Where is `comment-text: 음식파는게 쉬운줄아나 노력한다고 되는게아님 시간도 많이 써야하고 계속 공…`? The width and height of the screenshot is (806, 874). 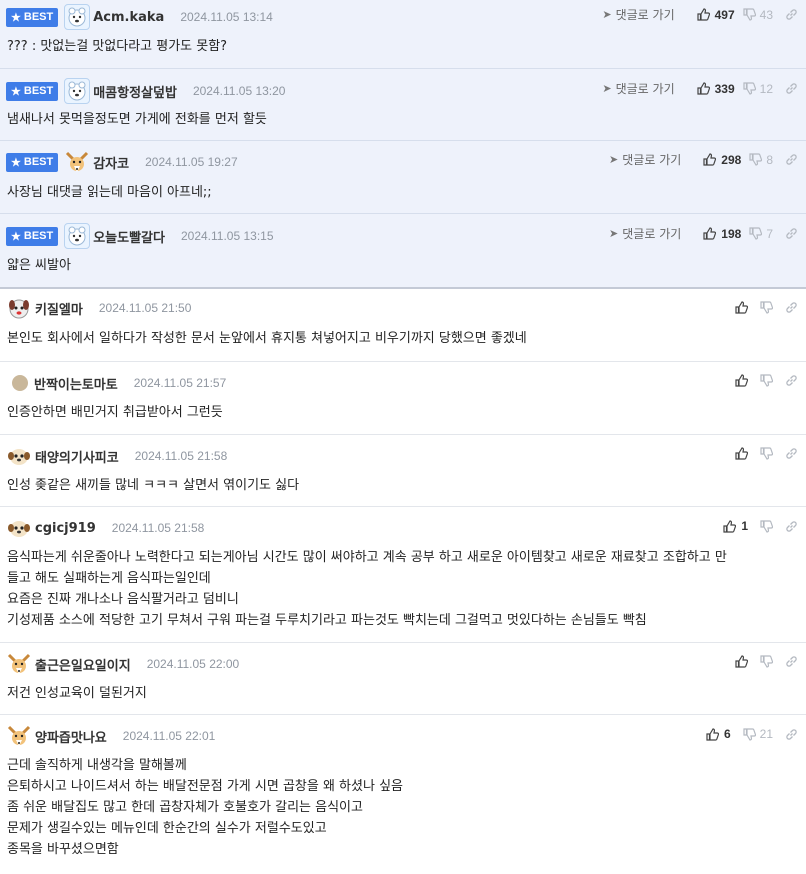
comment-text: 음식파는게 쉬운줄아나 노력한다고 되는게아님 시간도 많이 써야하고 계속 공… is located at coordinates (367, 589).